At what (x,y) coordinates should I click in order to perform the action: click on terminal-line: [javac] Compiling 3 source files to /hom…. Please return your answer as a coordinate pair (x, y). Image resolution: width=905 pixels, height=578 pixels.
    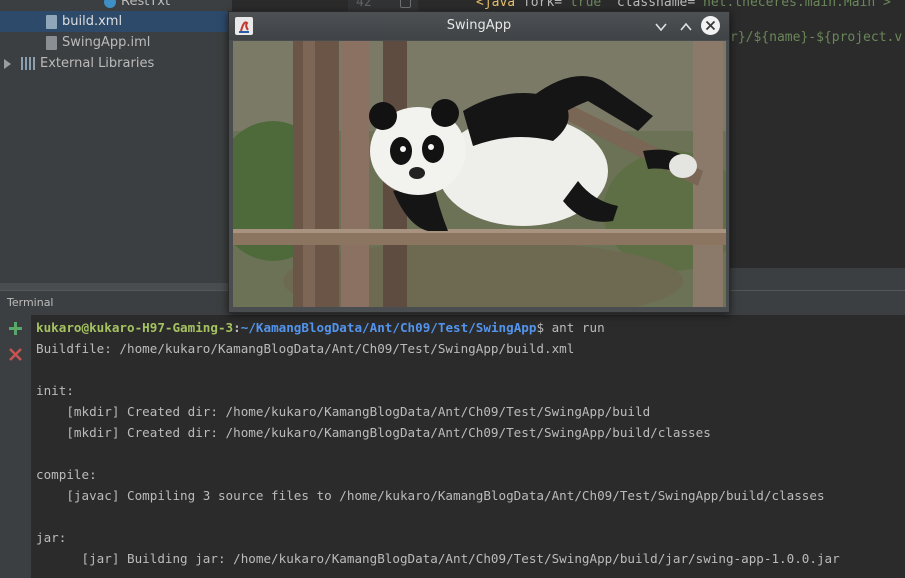
    Looking at the image, I should click on (430, 495).